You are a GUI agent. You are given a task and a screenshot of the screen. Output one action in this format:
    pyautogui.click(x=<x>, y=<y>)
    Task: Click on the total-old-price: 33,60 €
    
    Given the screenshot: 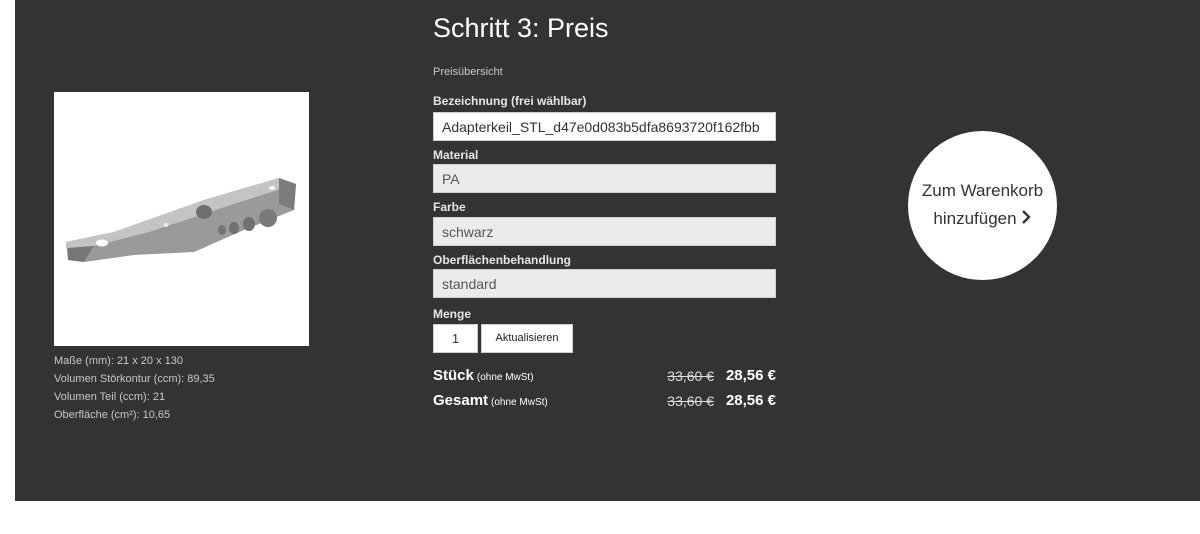 What is the action you would take?
    pyautogui.click(x=690, y=401)
    